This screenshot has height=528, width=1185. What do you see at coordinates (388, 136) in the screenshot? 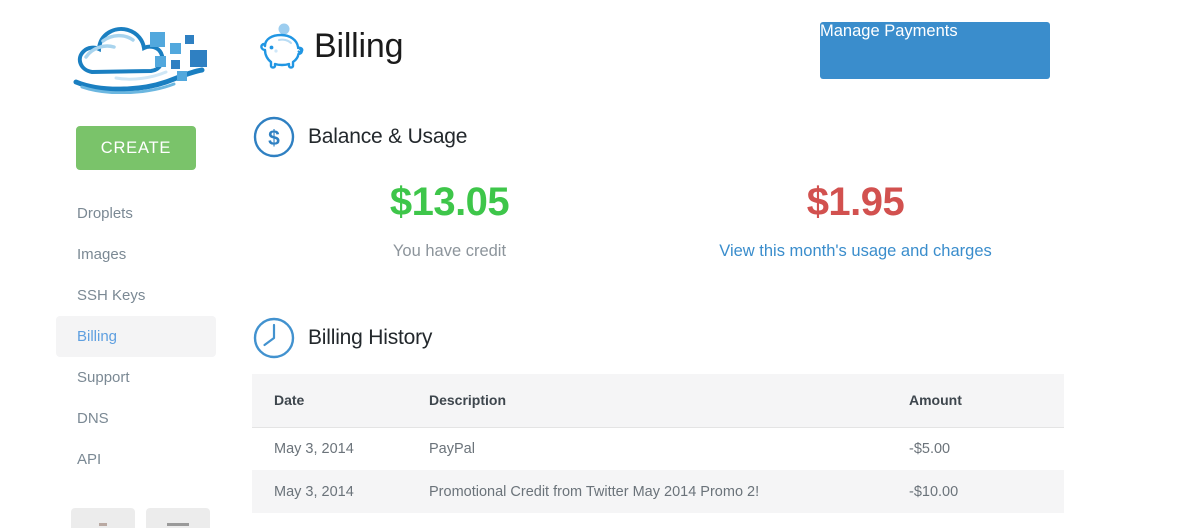
I see `balance-section-title: Balance & Usage` at bounding box center [388, 136].